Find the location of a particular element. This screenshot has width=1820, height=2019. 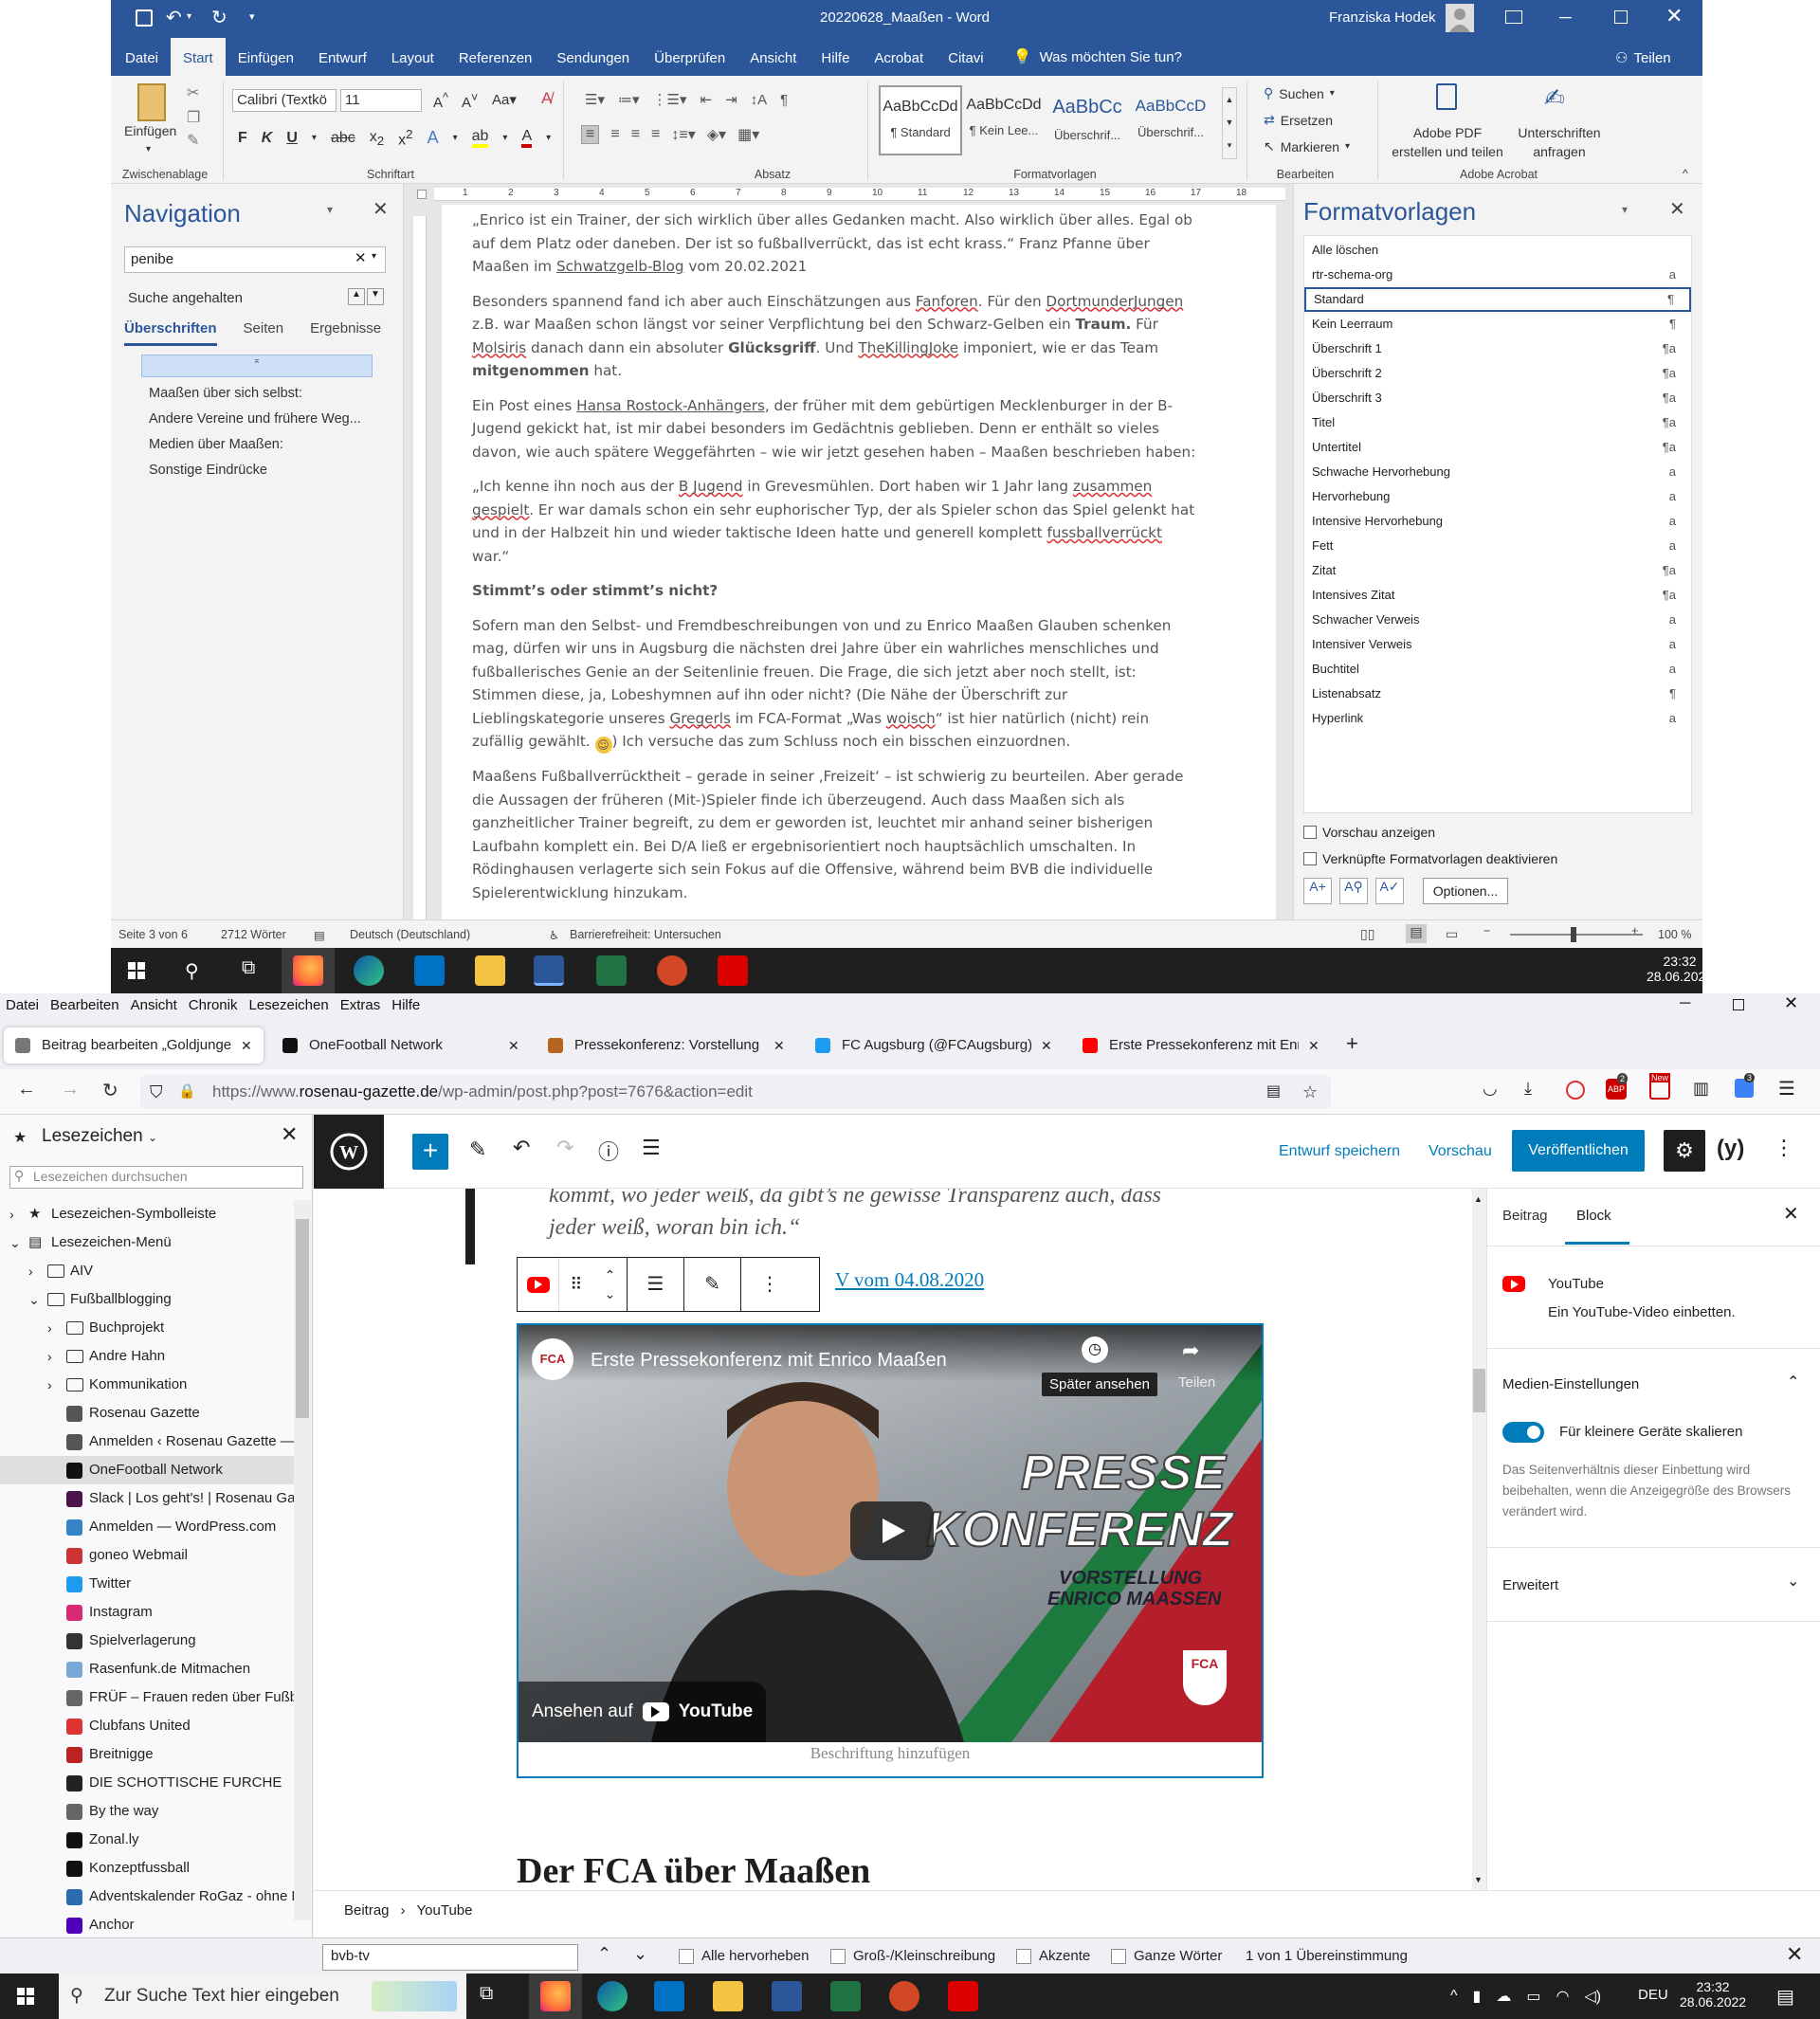

bookmark-item: Rosenau Gazette is located at coordinates (147, 1413).